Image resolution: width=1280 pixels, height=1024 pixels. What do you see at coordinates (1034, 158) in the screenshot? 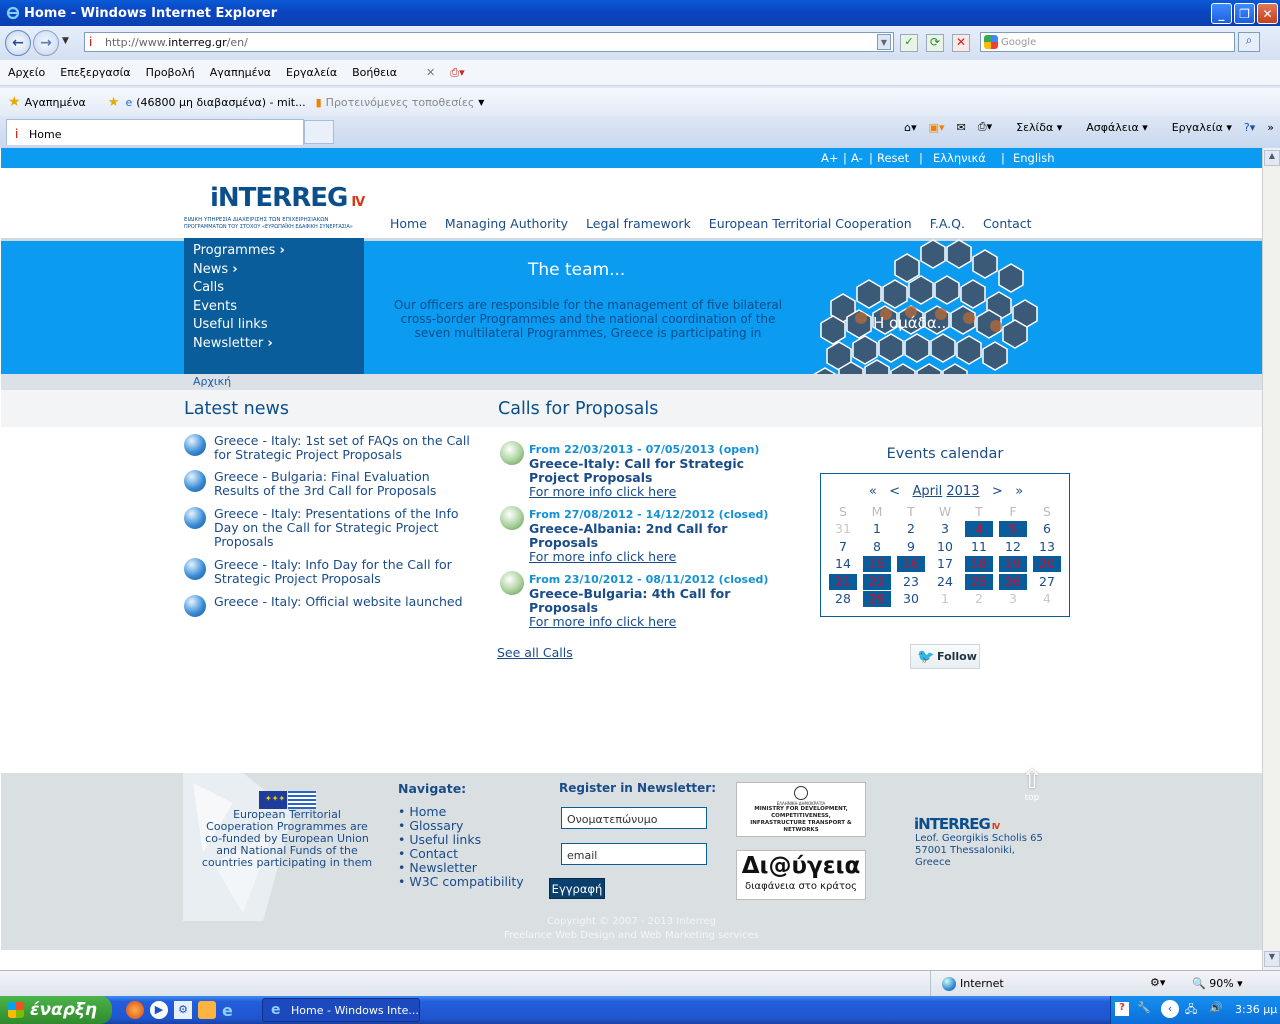
I see `lang-english-link: English` at bounding box center [1034, 158].